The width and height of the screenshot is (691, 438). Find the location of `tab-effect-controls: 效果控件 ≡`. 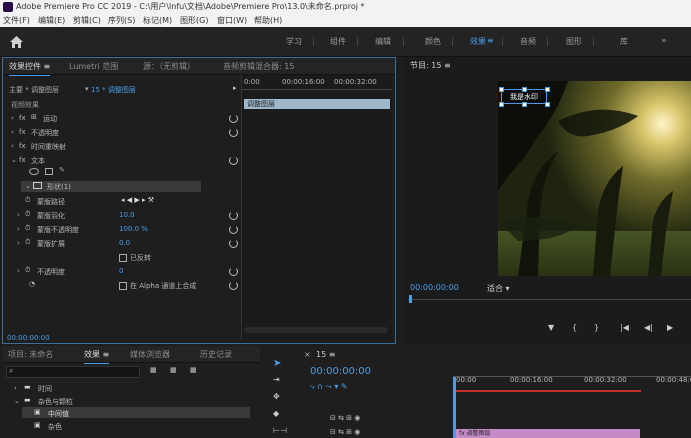

tab-effect-controls: 效果控件 ≡ is located at coordinates (30, 68).